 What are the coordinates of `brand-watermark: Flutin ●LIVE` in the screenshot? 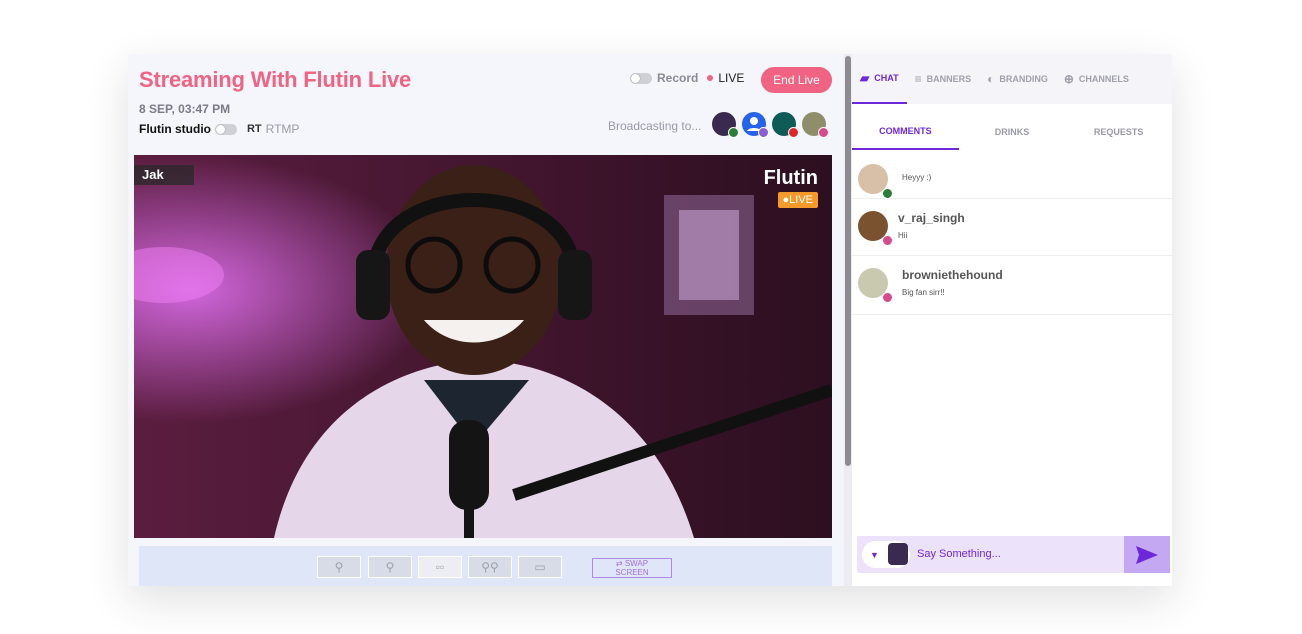 It's located at (791, 187).